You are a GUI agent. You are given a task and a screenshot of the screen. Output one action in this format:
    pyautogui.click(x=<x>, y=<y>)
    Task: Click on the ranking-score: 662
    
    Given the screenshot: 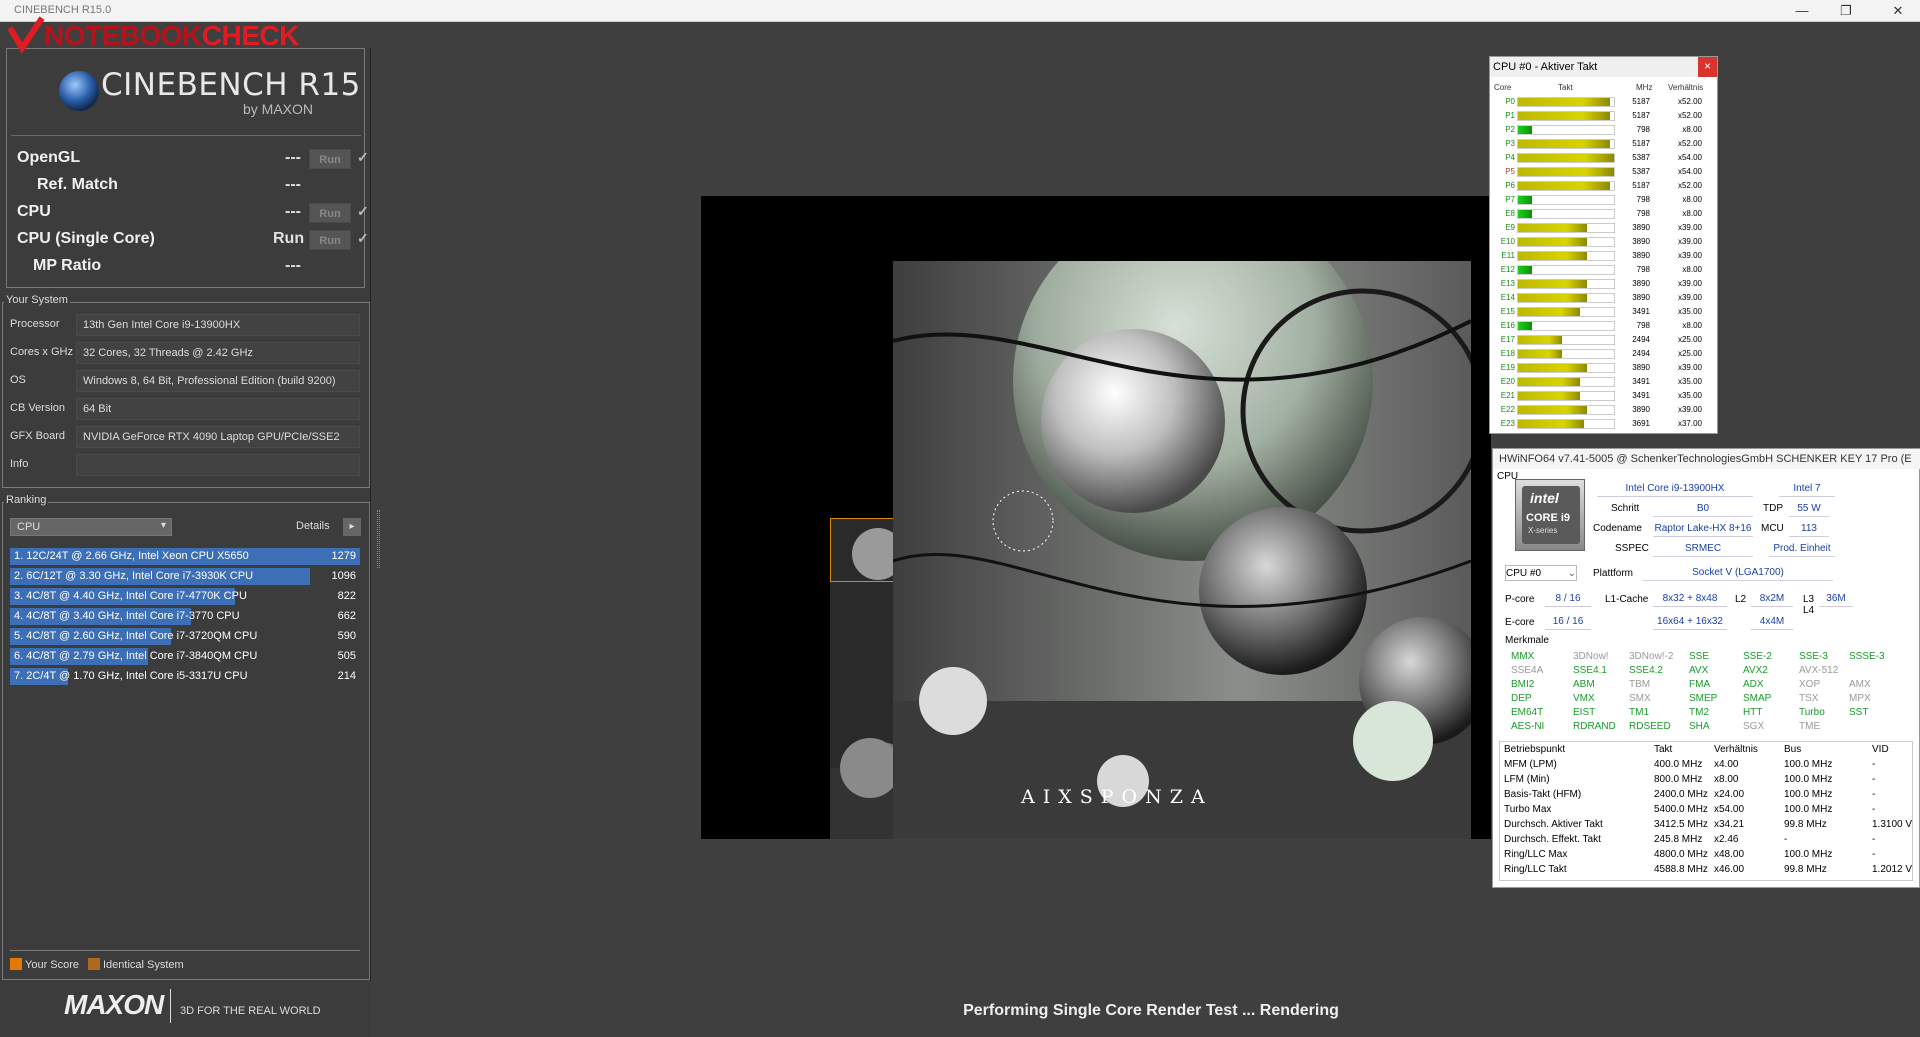 What is the action you would take?
    pyautogui.click(x=346, y=616)
    